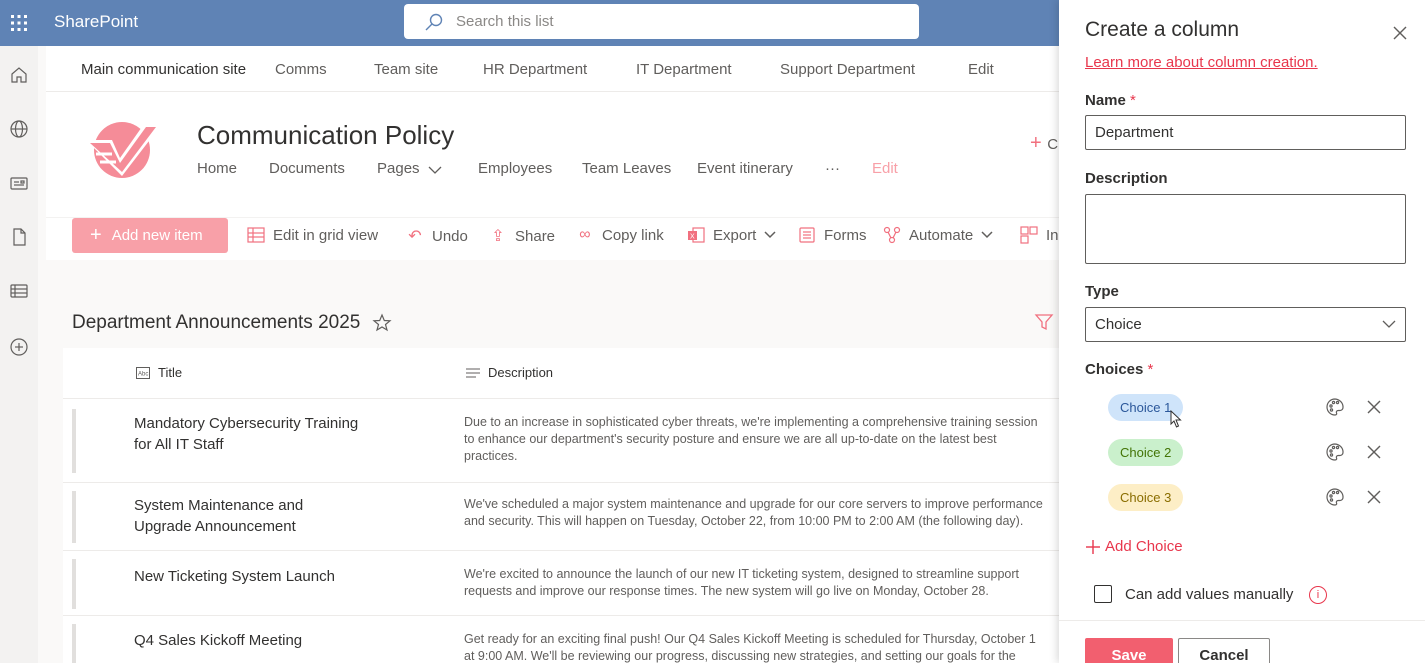  Describe the element at coordinates (731, 235) in the screenshot. I see `export-button: X Export` at that location.